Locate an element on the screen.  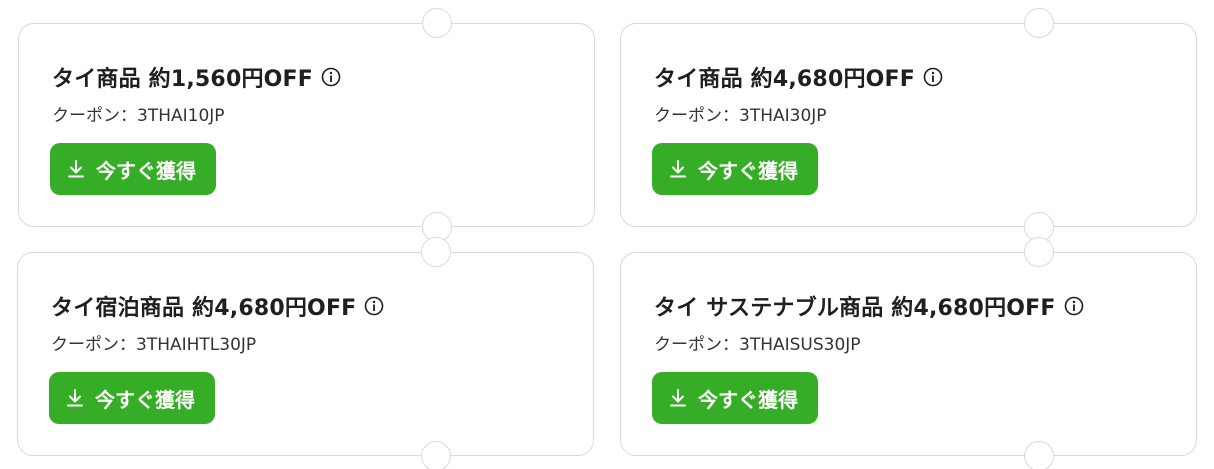
coupon-title-row: タイ サステナブル商品 約4,680円OFF is located at coordinates (869, 306).